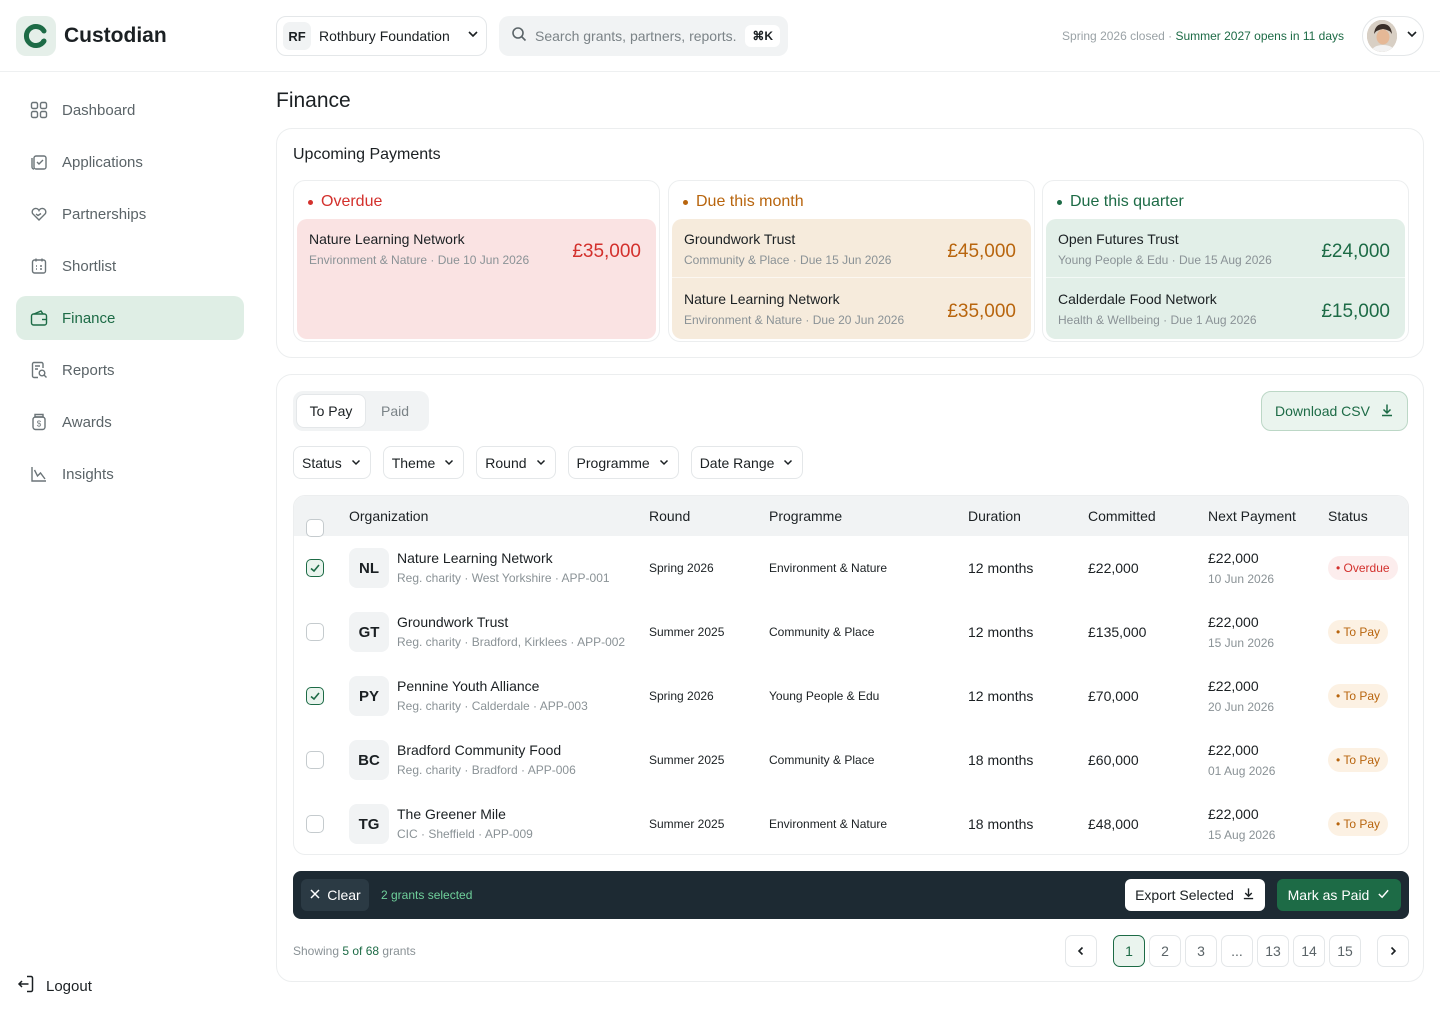 The height and width of the screenshot is (1024, 1440). What do you see at coordinates (762, 36) in the screenshot?
I see `search-shortcut: ⌘K` at bounding box center [762, 36].